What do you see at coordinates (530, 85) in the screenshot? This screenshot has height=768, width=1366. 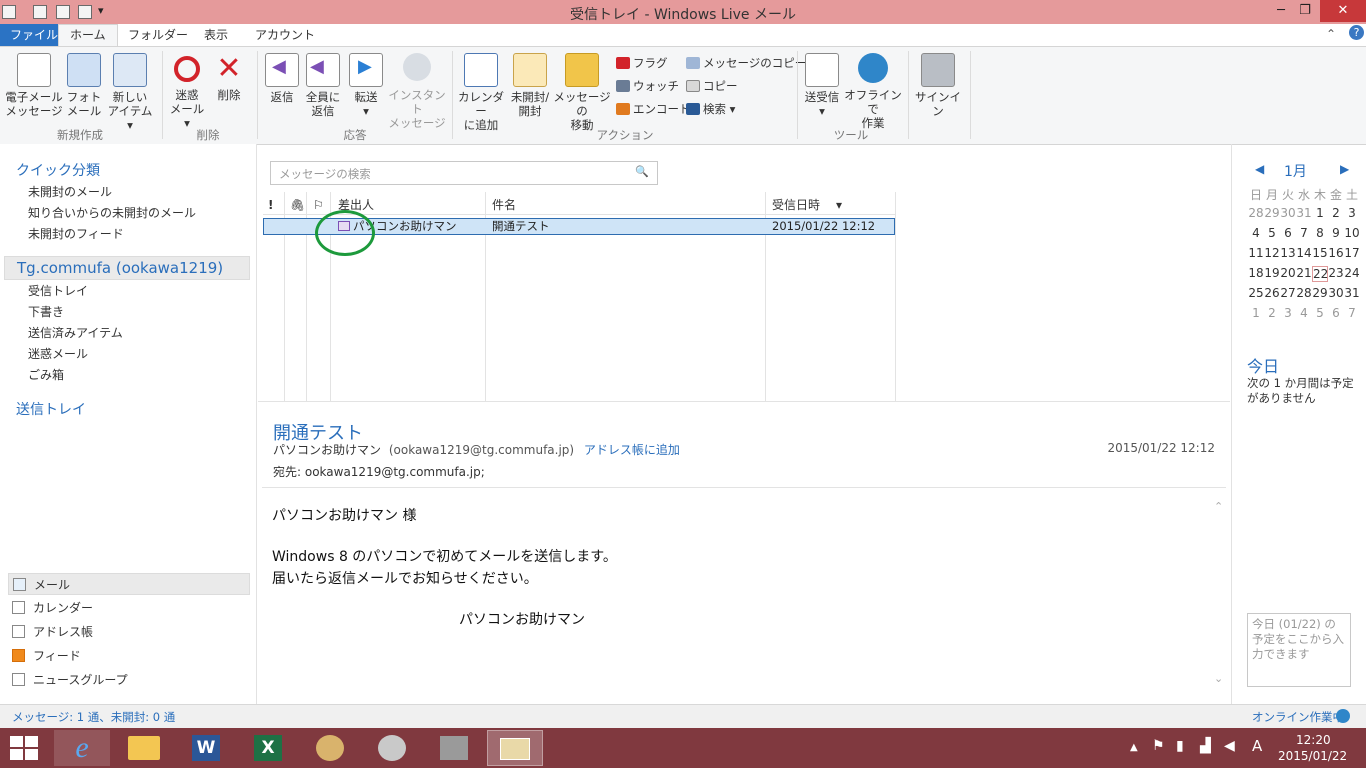 I see `unread-read-button: 未開封/ 開封` at bounding box center [530, 85].